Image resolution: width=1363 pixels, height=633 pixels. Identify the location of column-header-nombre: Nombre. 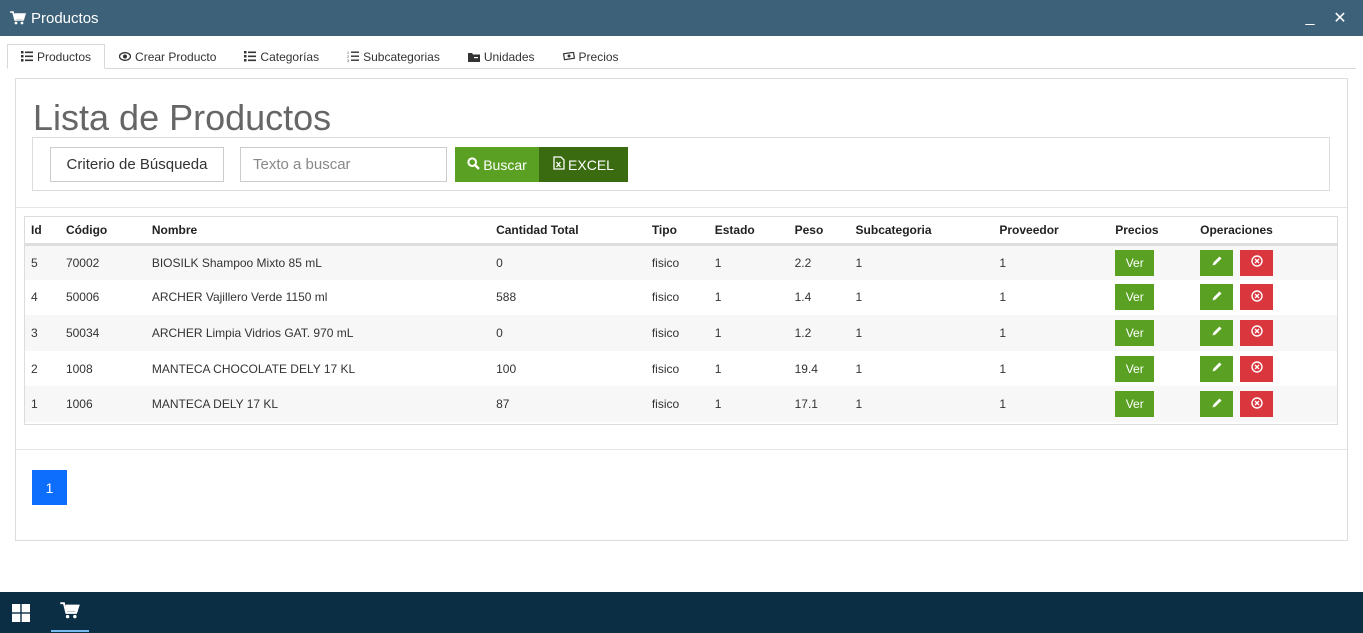
(318, 231).